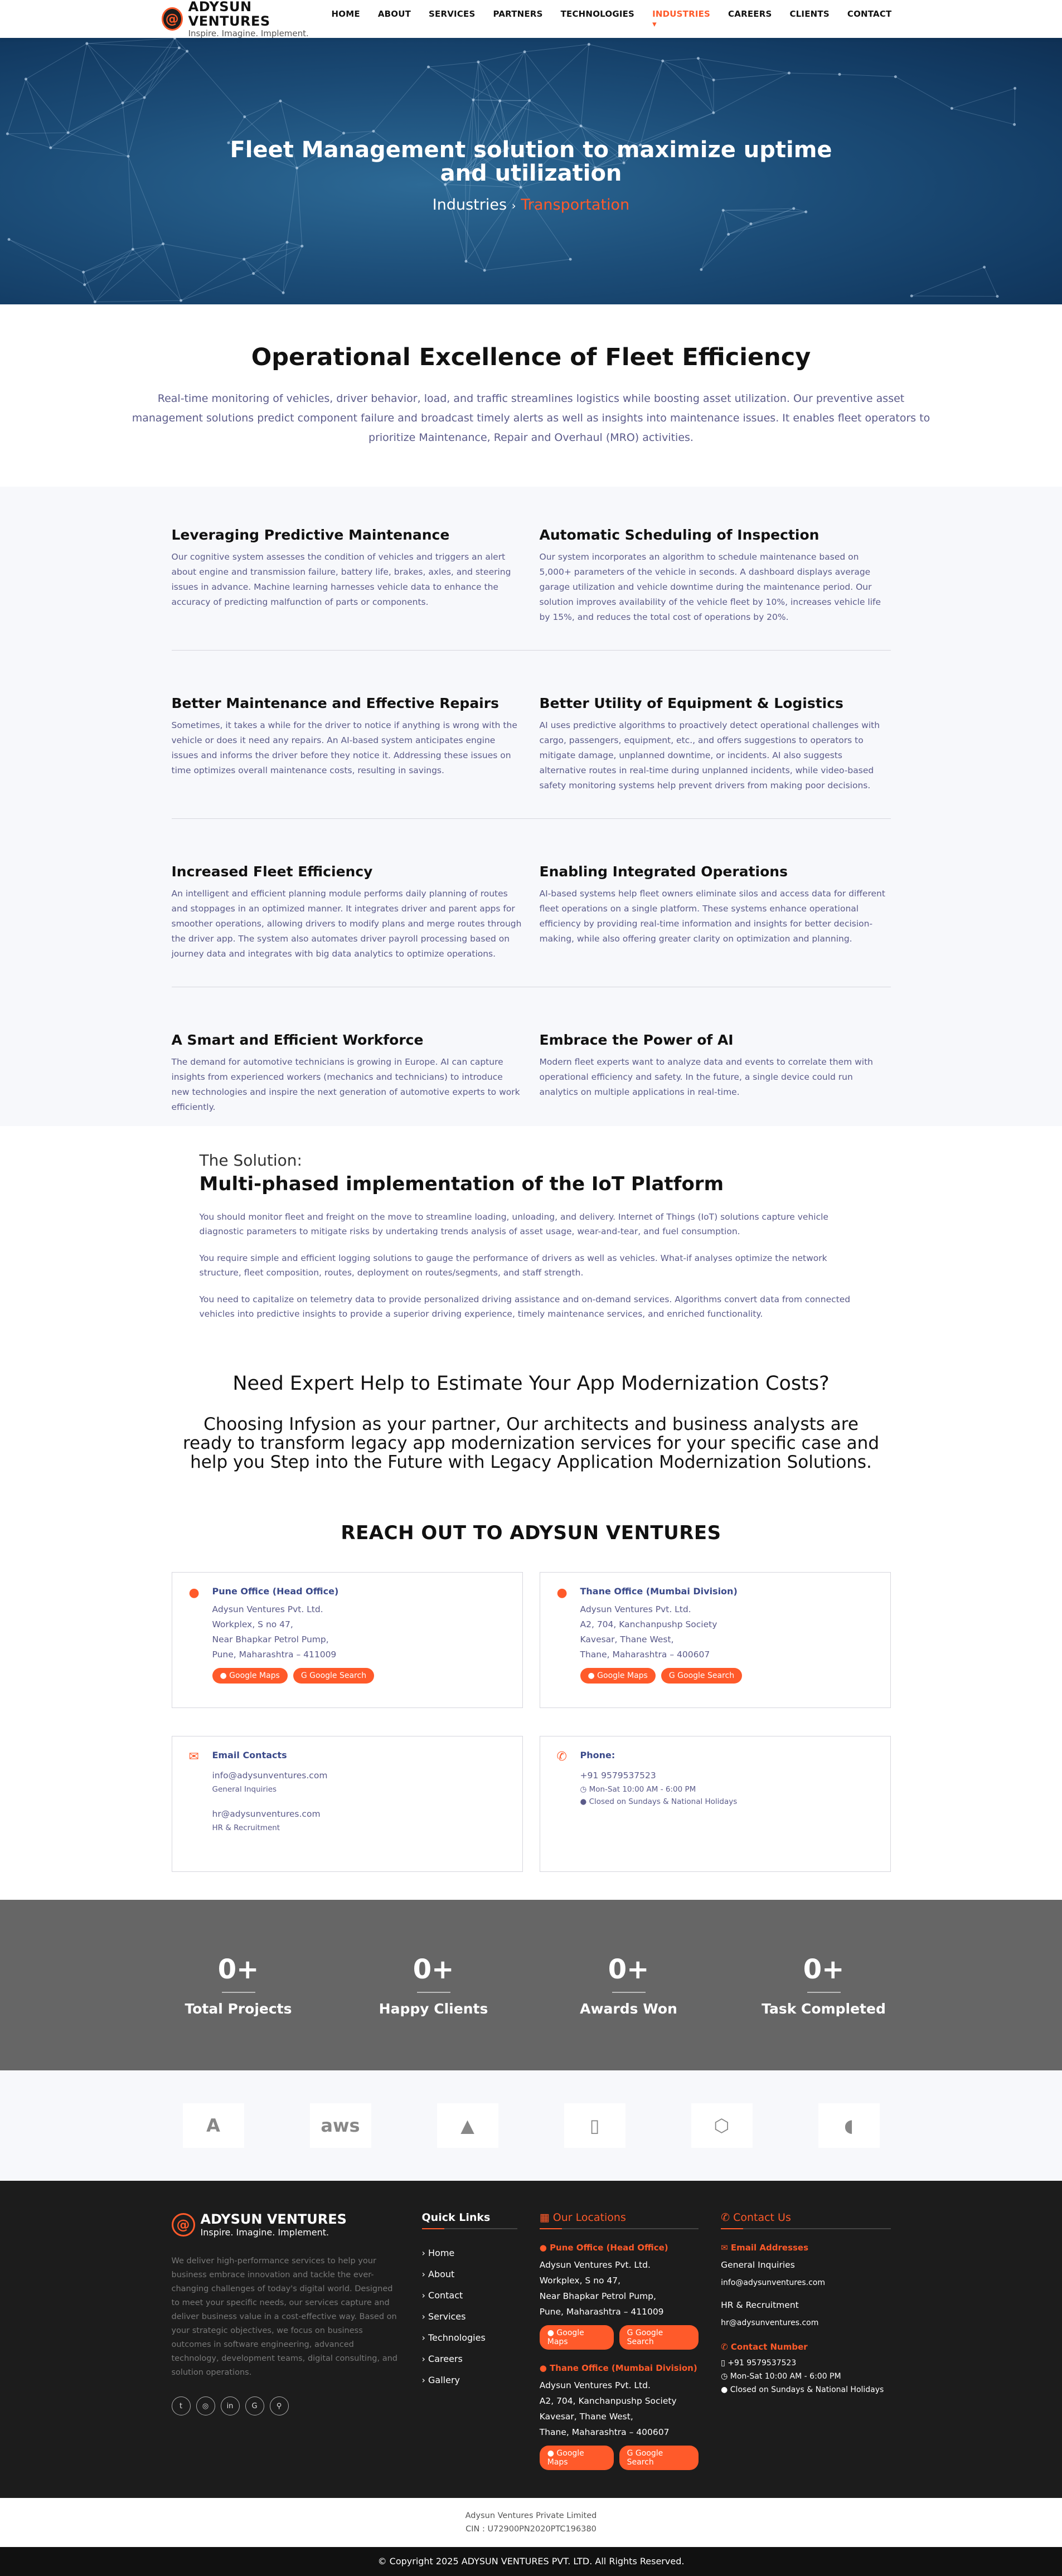 This screenshot has width=1062, height=2576. Describe the element at coordinates (270, 1815) in the screenshot. I see `email-hr: hr@adysunventures.com` at that location.